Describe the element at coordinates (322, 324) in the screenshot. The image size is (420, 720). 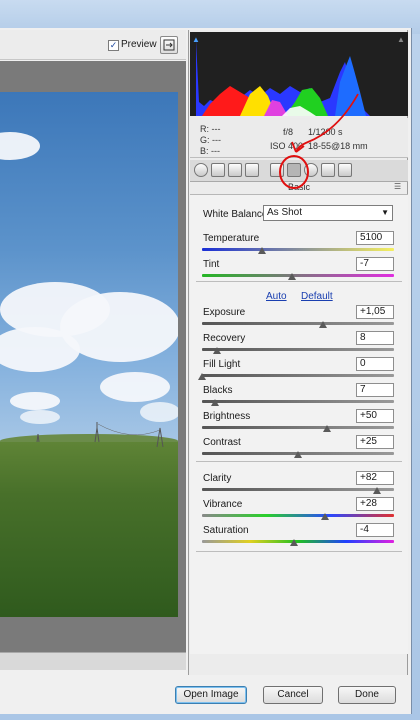
I see `slider-thumb-exposure` at that location.